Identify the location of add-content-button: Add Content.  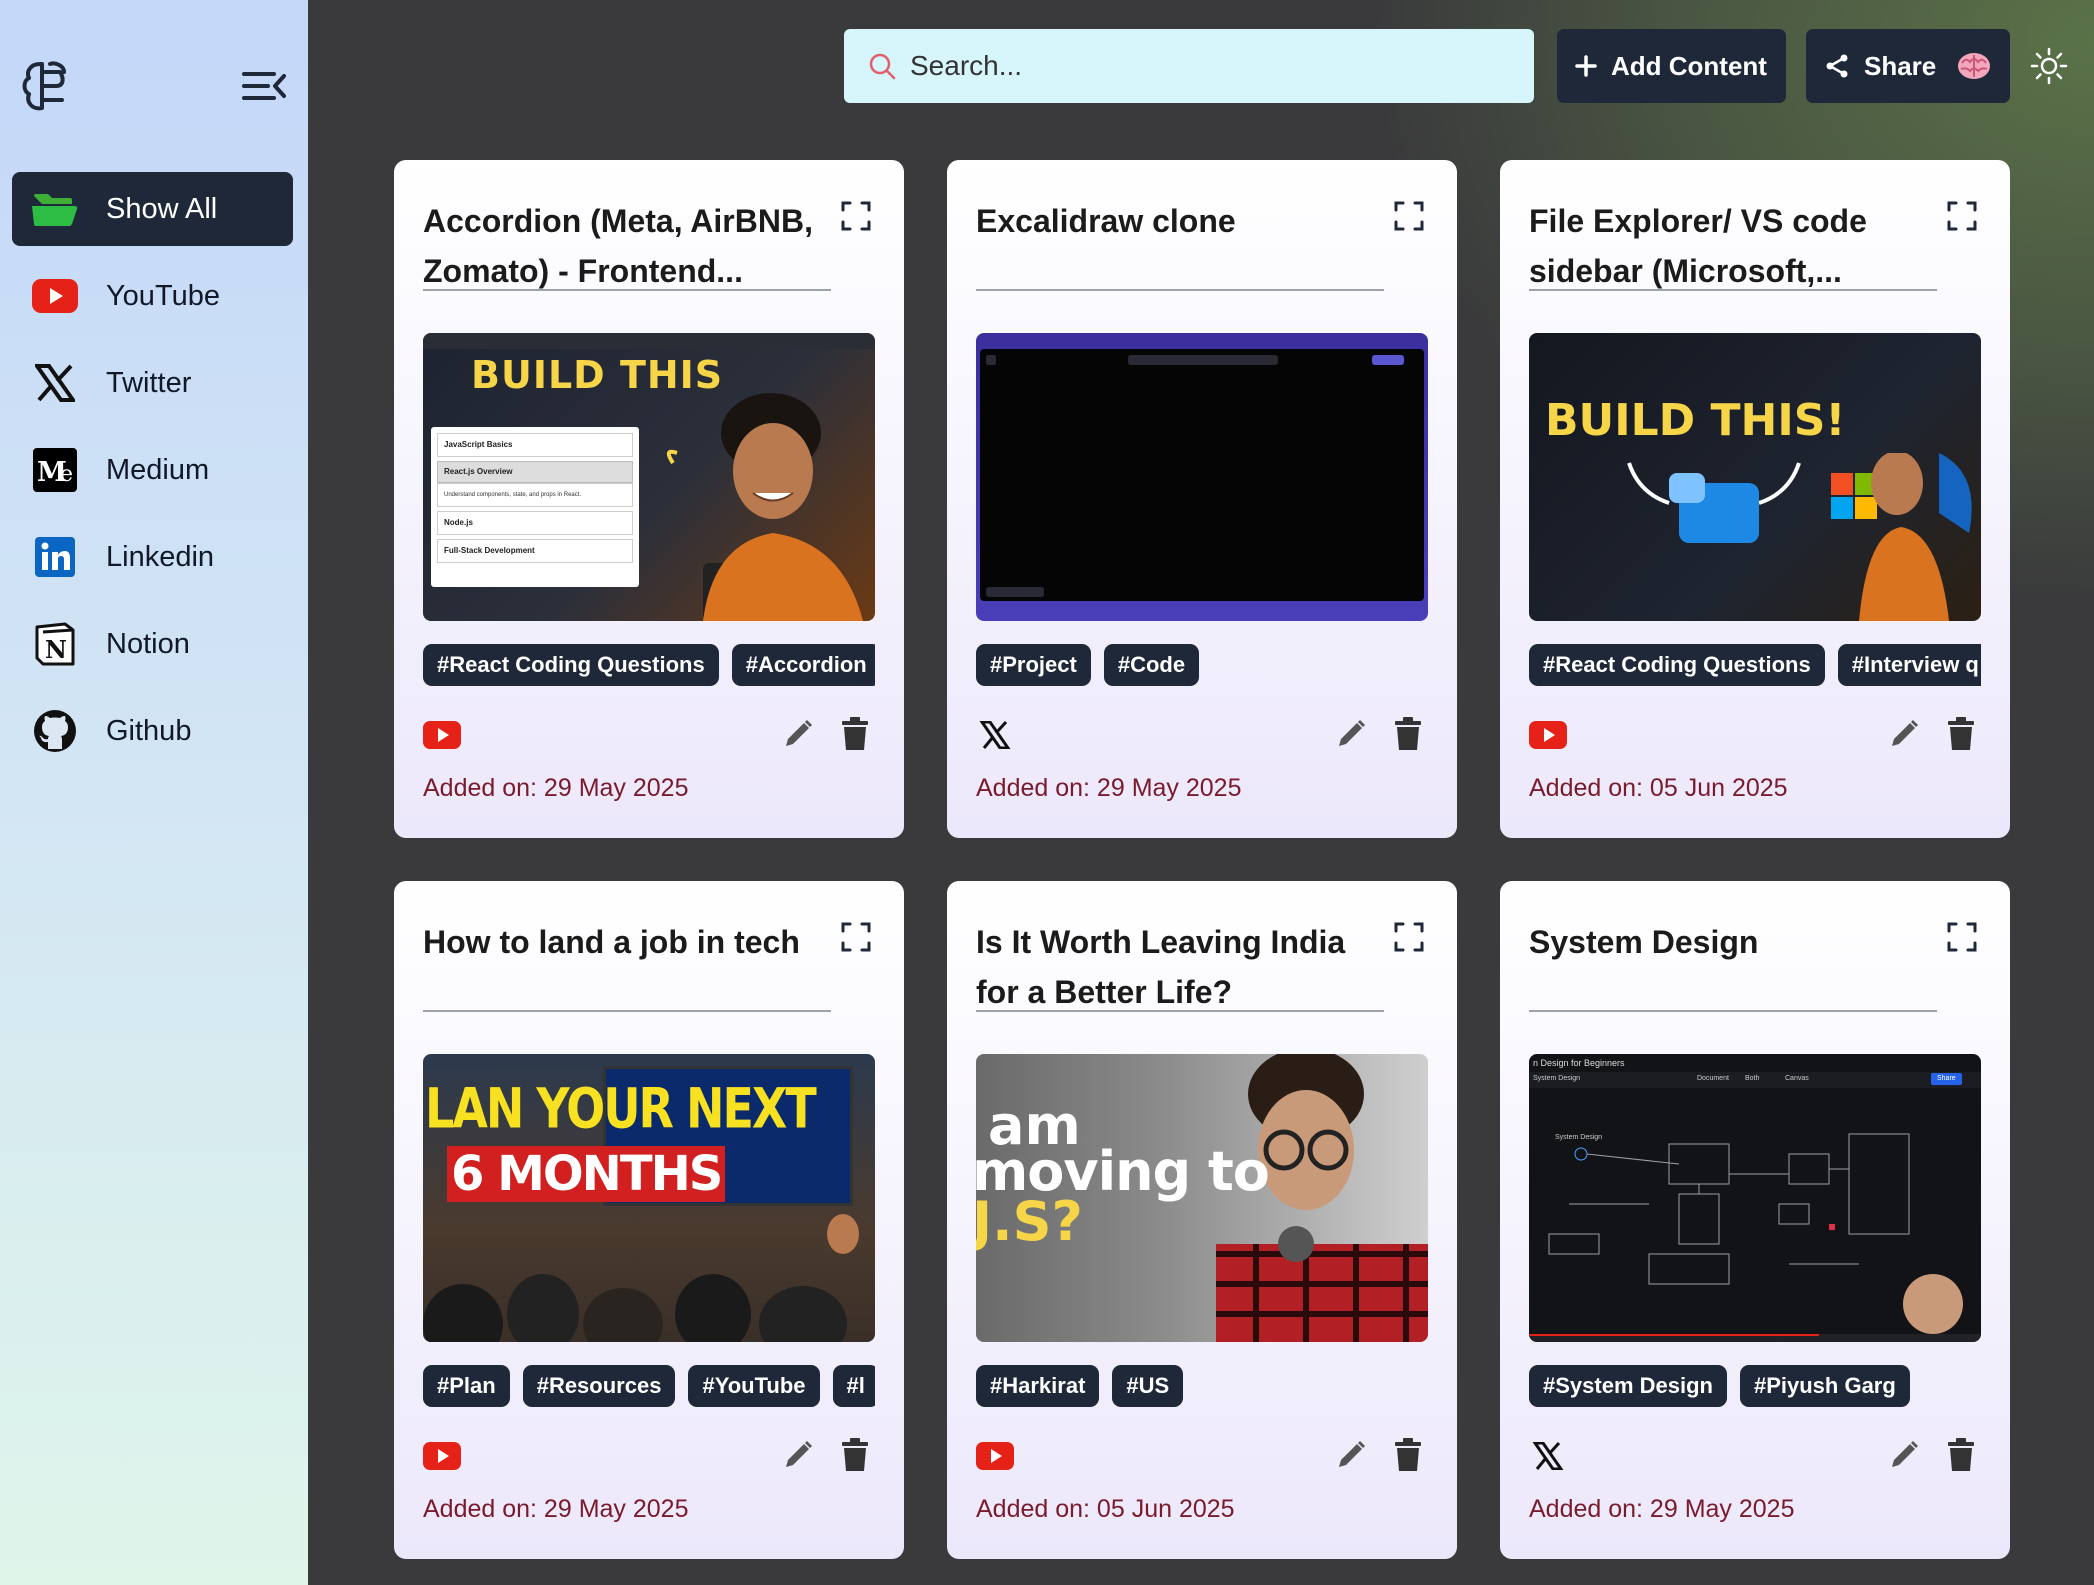
(1671, 66).